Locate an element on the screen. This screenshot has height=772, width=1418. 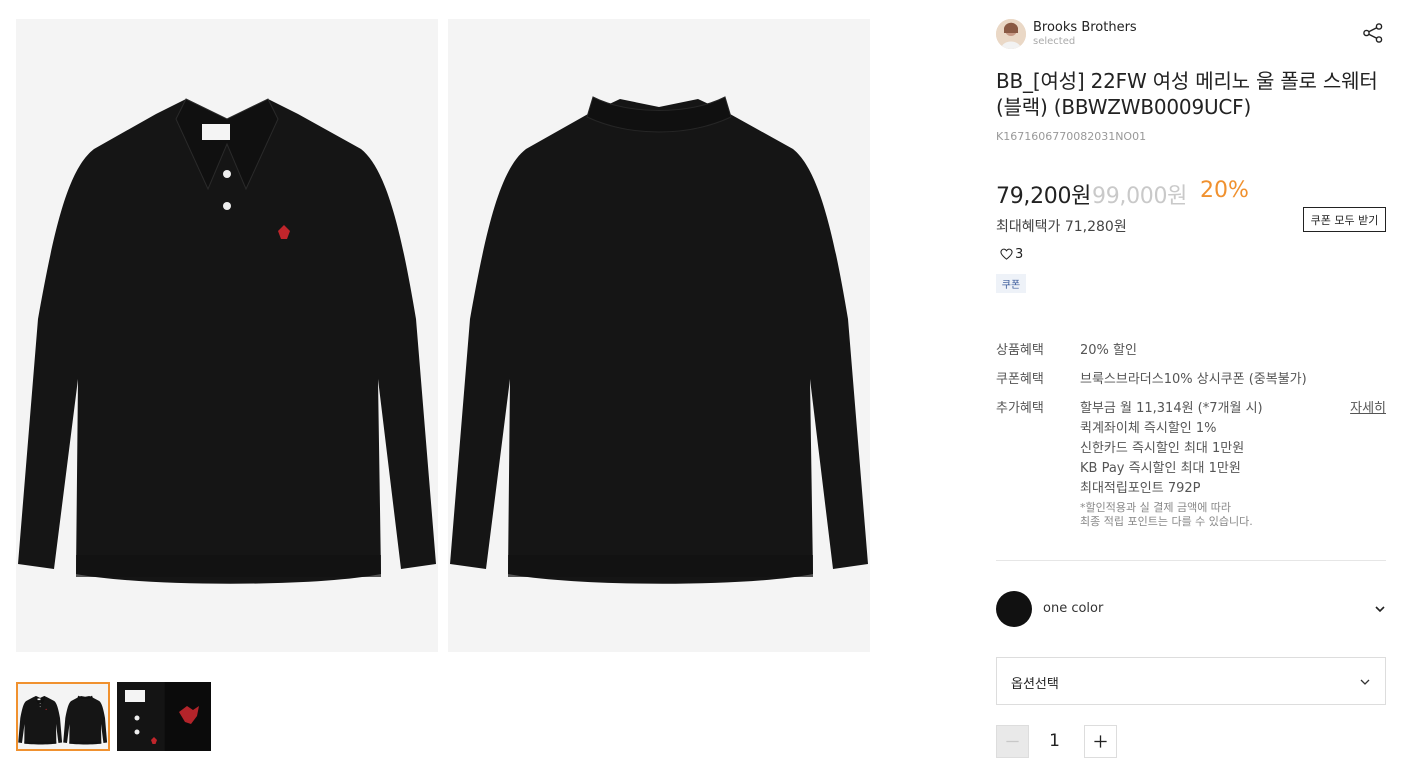
sale-price: 79,200원 is located at coordinates (1044, 196).